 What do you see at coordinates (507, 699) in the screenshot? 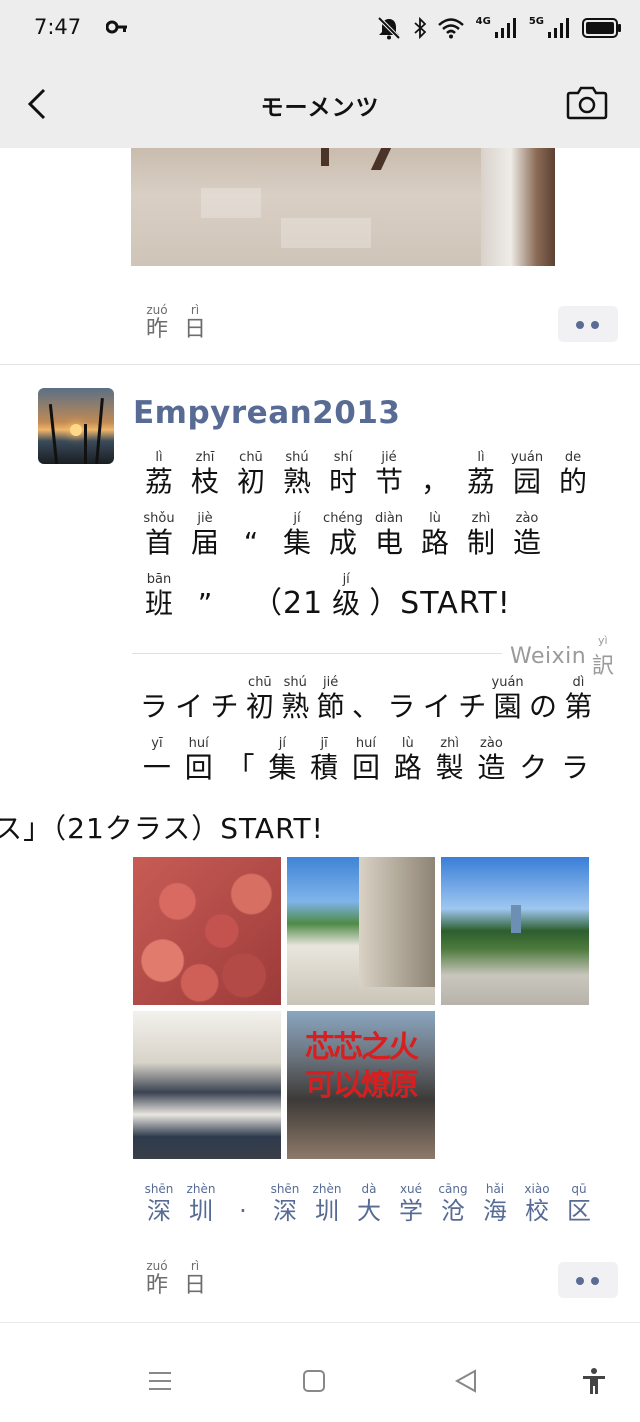
I see `post-char: yuán 園` at bounding box center [507, 699].